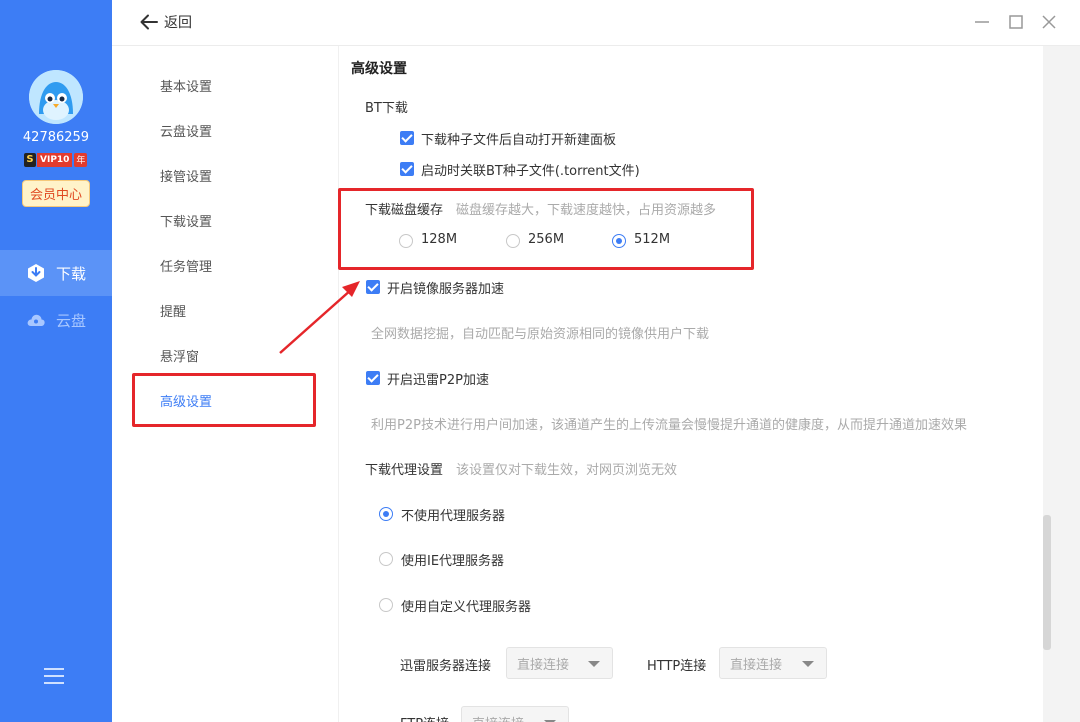 This screenshot has height=722, width=1080. Describe the element at coordinates (546, 229) in the screenshot. I see `annotation-box-cache` at that location.